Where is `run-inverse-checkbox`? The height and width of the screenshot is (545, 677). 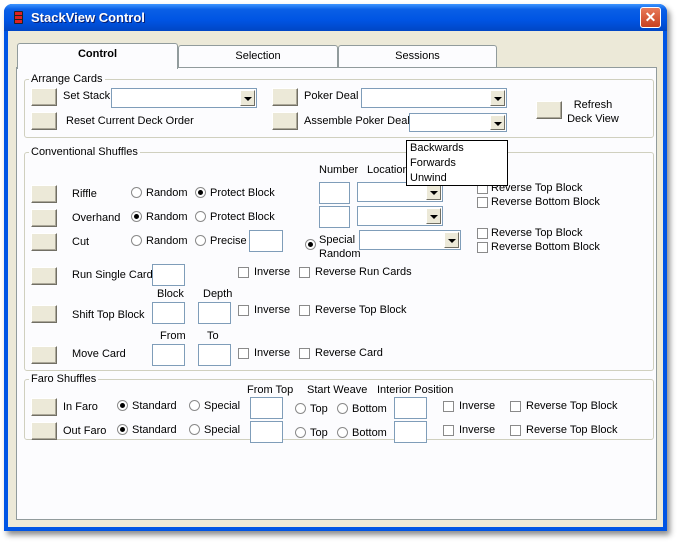 run-inverse-checkbox is located at coordinates (243, 272).